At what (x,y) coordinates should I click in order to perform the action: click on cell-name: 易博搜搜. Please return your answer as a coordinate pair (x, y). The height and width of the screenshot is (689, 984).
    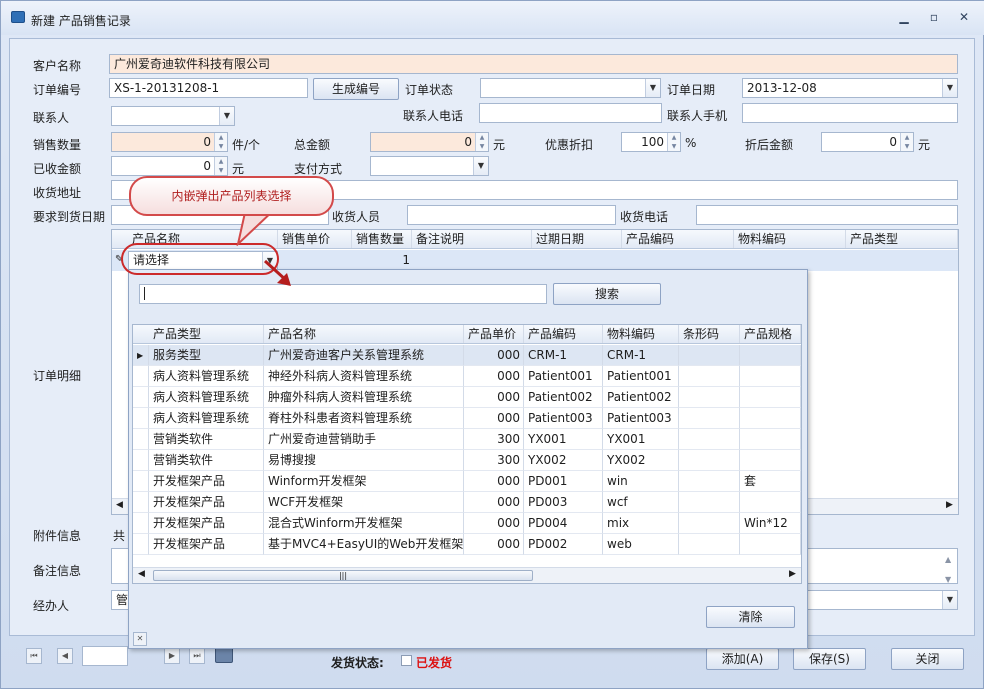
    Looking at the image, I should click on (364, 460).